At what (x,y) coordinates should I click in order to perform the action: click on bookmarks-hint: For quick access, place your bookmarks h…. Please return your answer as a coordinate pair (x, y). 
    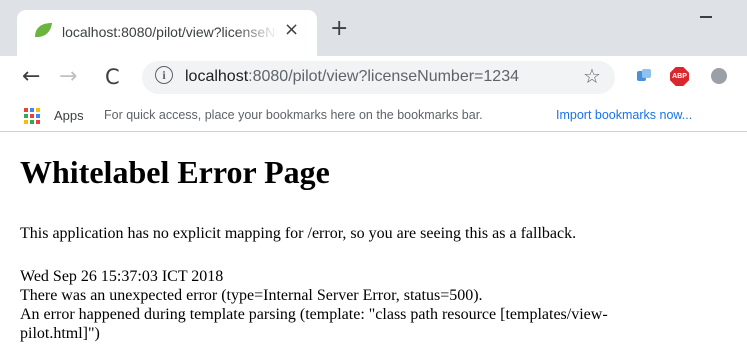
    Looking at the image, I should click on (293, 115).